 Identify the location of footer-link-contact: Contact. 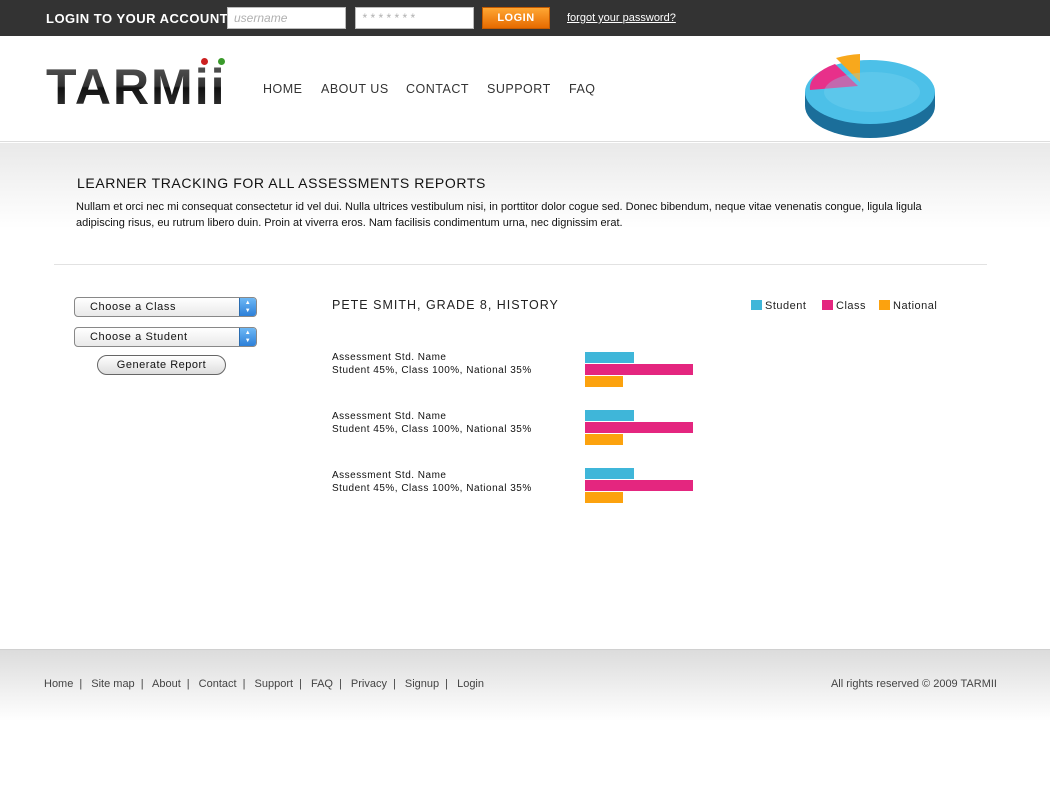
(218, 684).